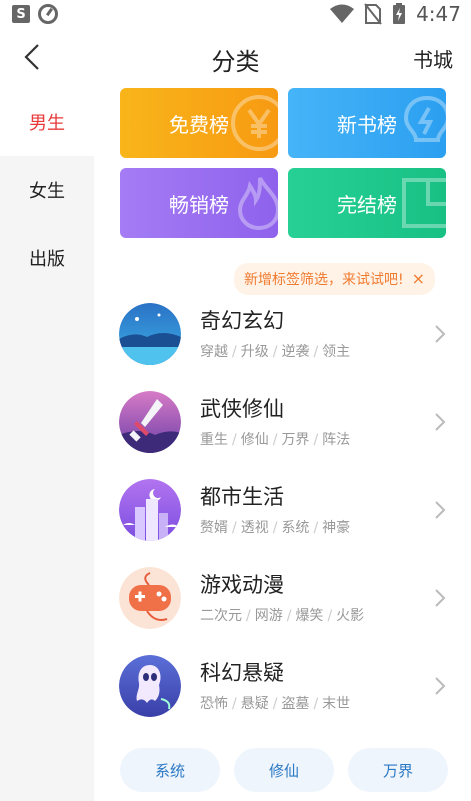  Describe the element at coordinates (275, 528) in the screenshot. I see `category-tags: 赘婿 / 透视 / 系统 / 神豪` at that location.